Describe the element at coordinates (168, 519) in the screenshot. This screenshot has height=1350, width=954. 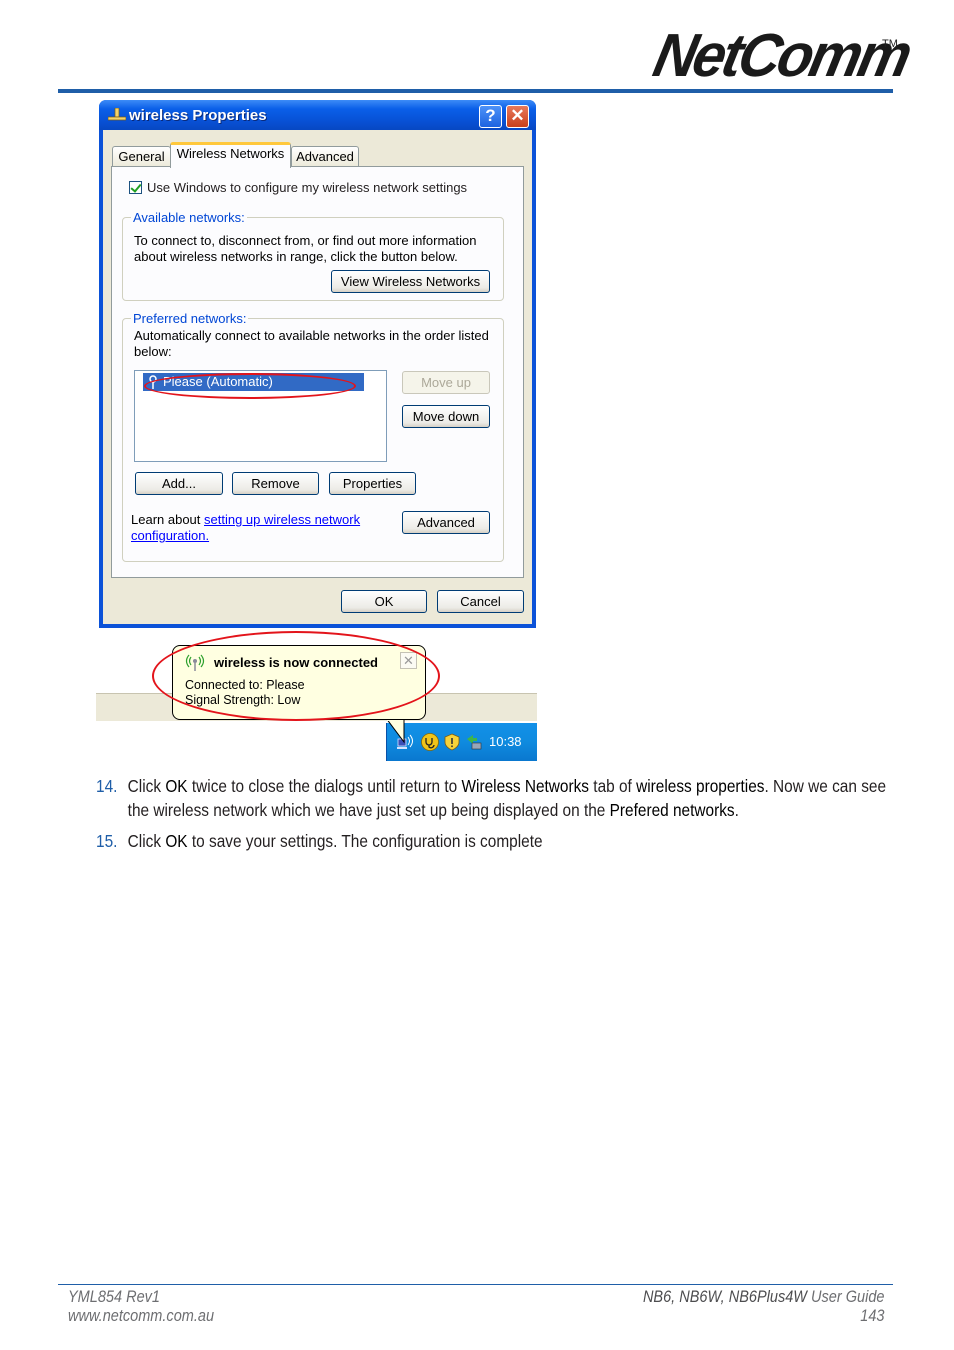
I see `learn-prefix: Learn about` at that location.